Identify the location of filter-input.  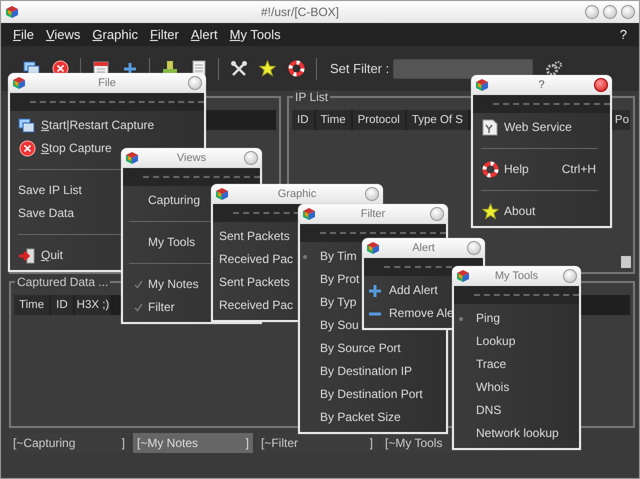
(463, 68).